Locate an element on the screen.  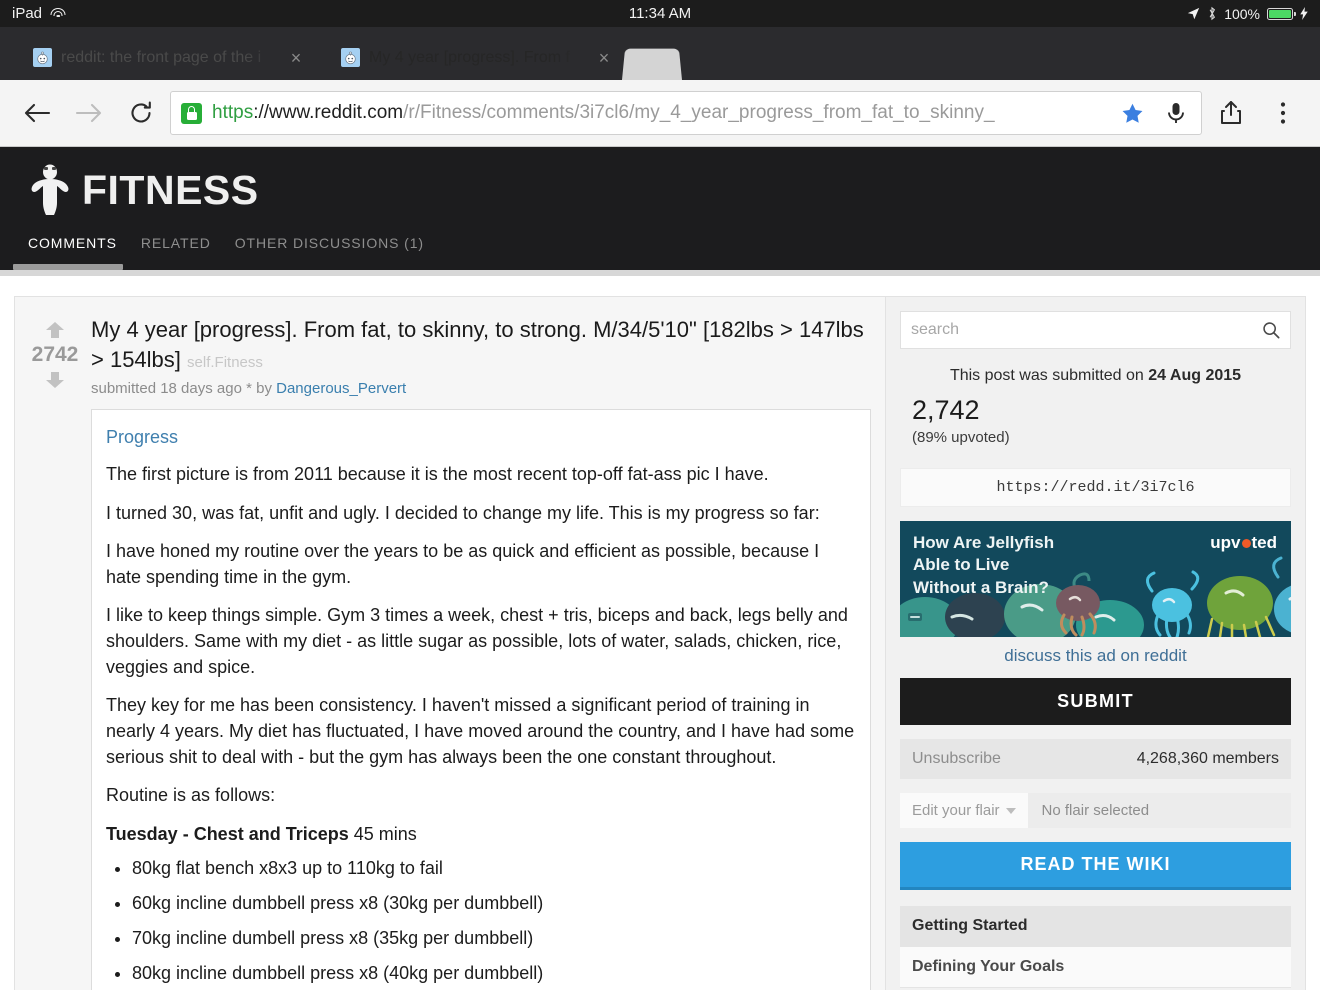
url-scheme: https is located at coordinates (233, 112).